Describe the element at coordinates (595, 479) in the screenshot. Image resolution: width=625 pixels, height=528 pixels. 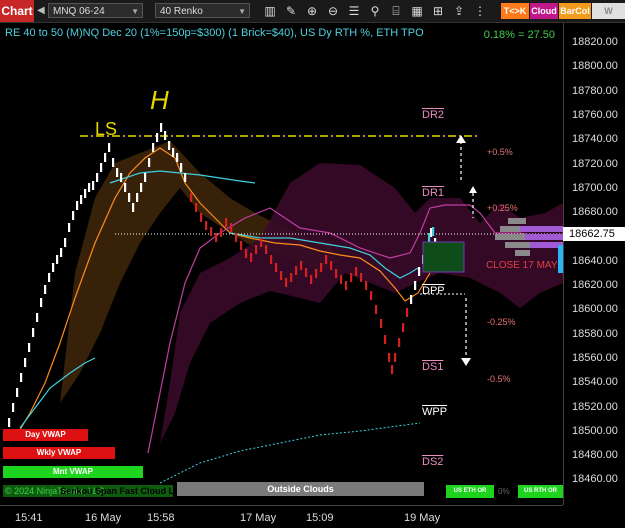
I see `y-tick-label: 18460.00` at that location.